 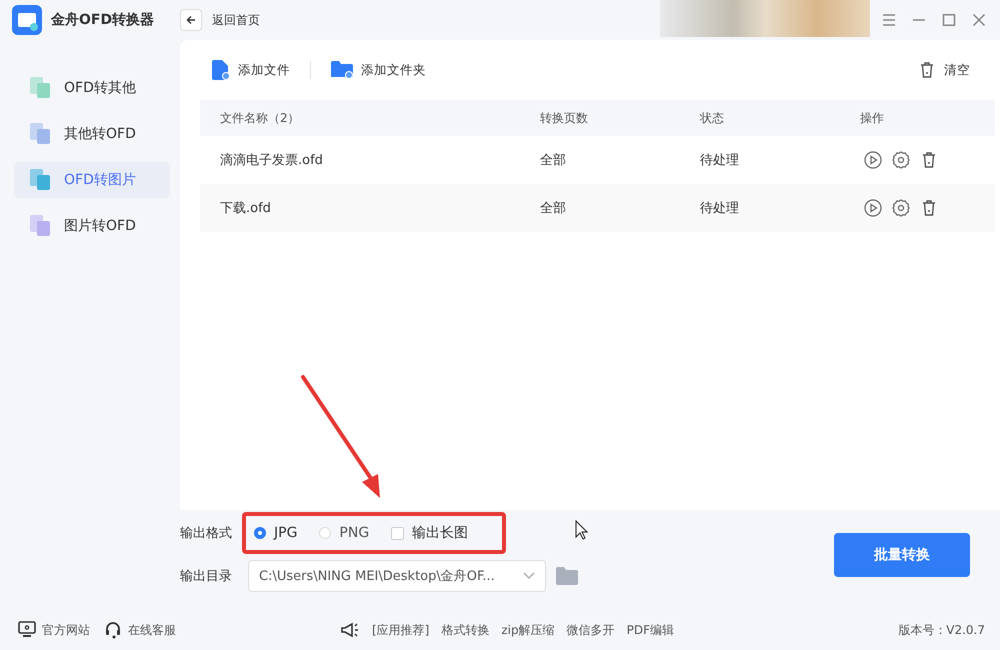 What do you see at coordinates (378, 70) in the screenshot?
I see `add-folder-button: 添加文件夹` at bounding box center [378, 70].